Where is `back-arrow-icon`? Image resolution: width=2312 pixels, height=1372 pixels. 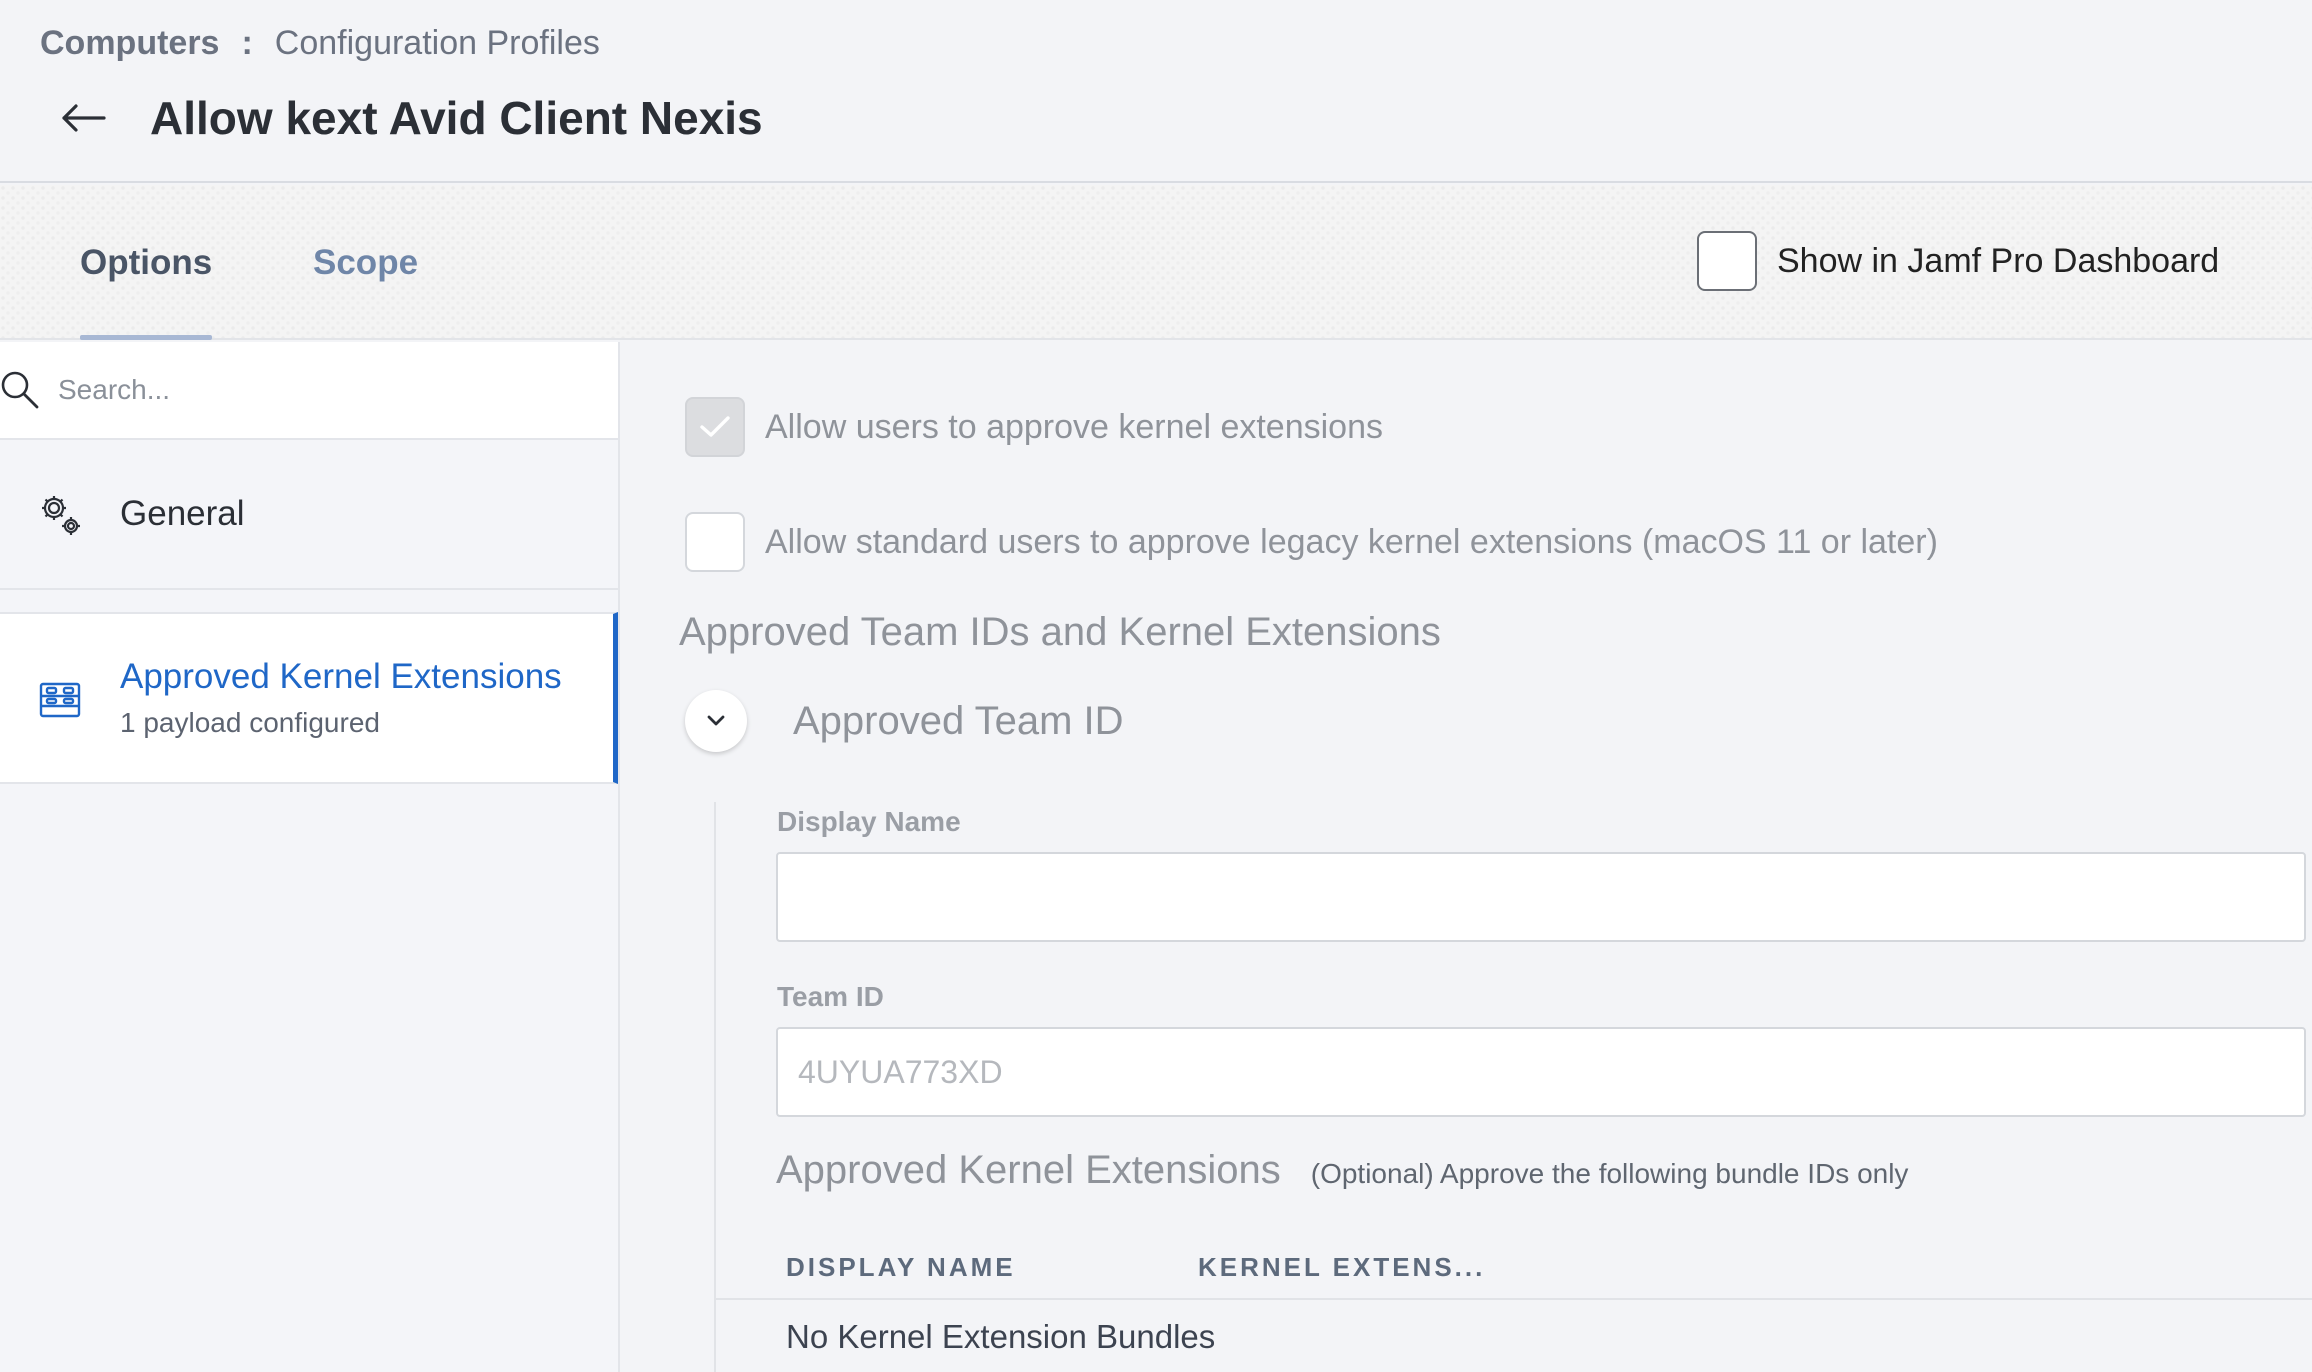 back-arrow-icon is located at coordinates (83, 118).